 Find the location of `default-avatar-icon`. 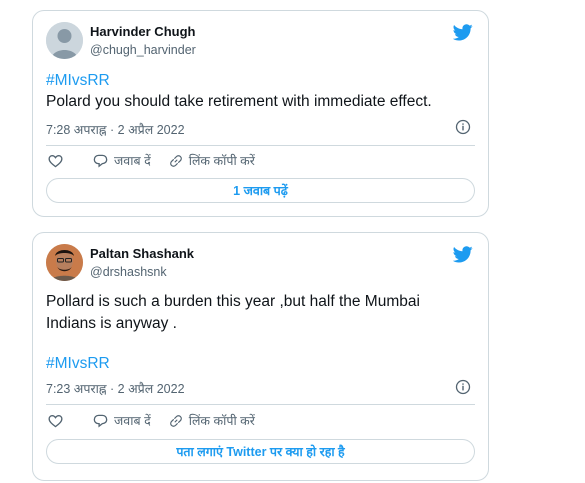

default-avatar-icon is located at coordinates (64, 40).